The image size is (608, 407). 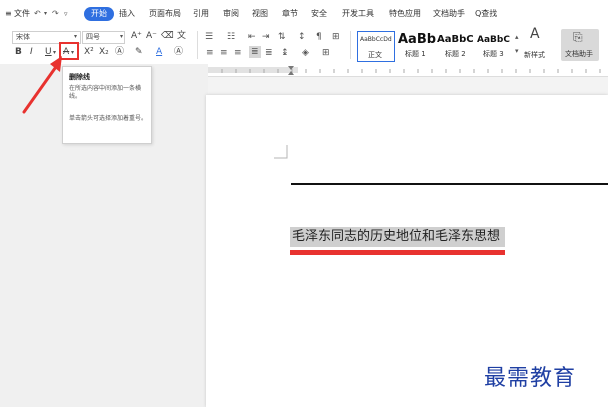 What do you see at coordinates (105, 92) in the screenshot?
I see `tooltip-line-1: 在所选内容中间添加一条横线。` at bounding box center [105, 92].